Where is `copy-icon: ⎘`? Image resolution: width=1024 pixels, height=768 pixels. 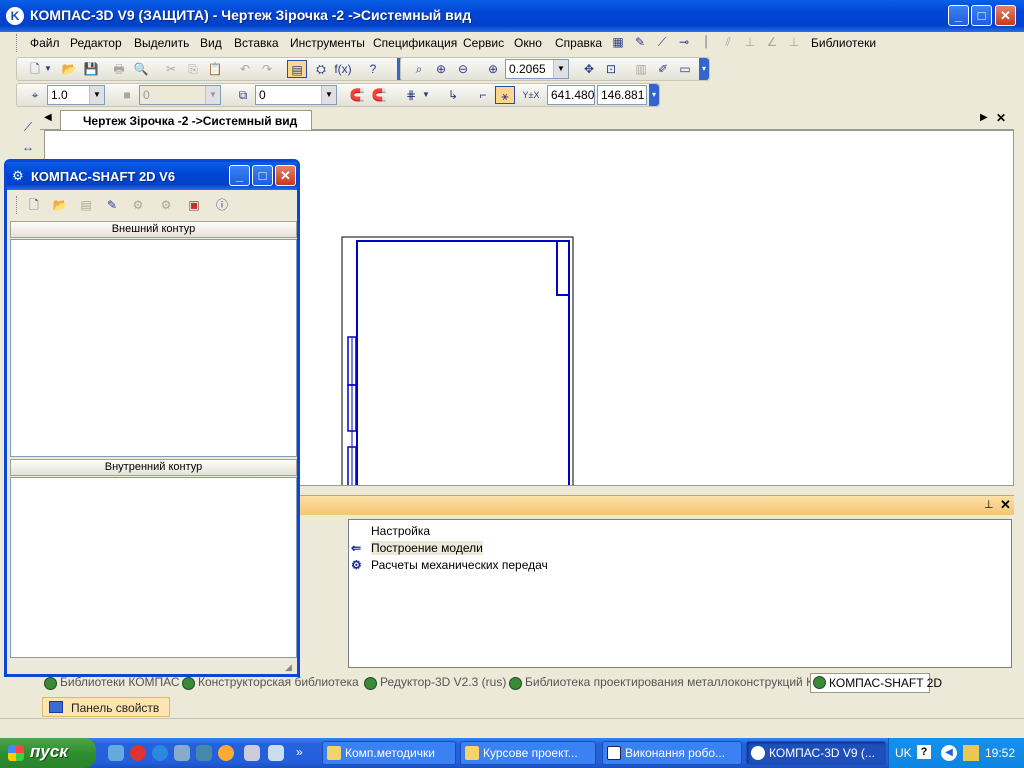 copy-icon: ⎘ is located at coordinates (193, 69).